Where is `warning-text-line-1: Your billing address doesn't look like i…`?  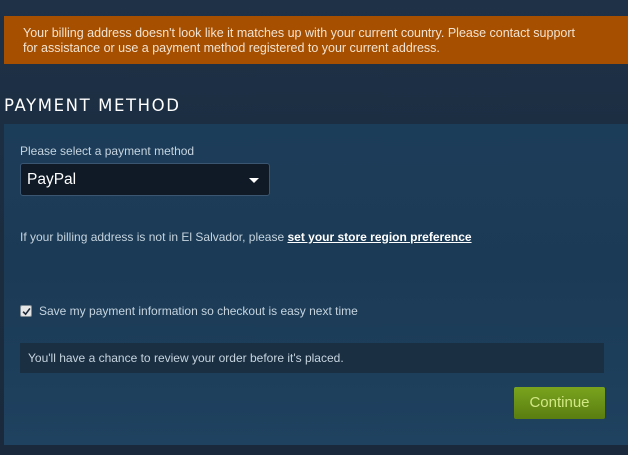 warning-text-line-1: Your billing address doesn't look like i… is located at coordinates (299, 33).